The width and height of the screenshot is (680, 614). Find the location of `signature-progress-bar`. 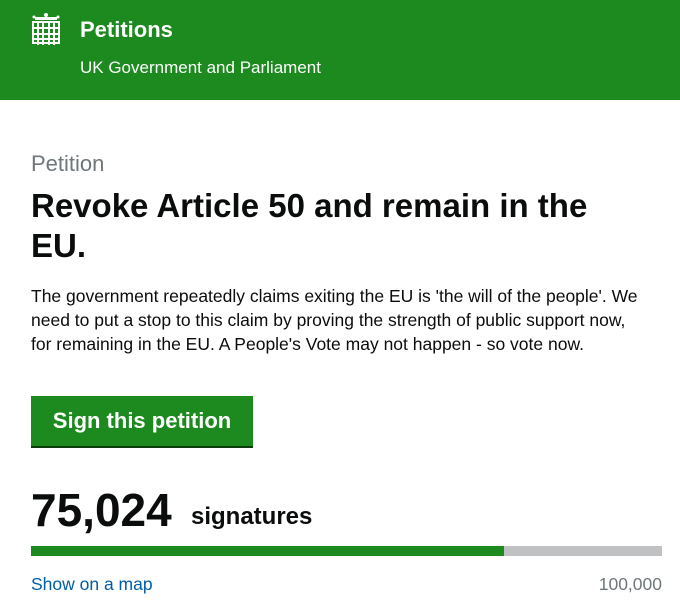

signature-progress-bar is located at coordinates (346, 551).